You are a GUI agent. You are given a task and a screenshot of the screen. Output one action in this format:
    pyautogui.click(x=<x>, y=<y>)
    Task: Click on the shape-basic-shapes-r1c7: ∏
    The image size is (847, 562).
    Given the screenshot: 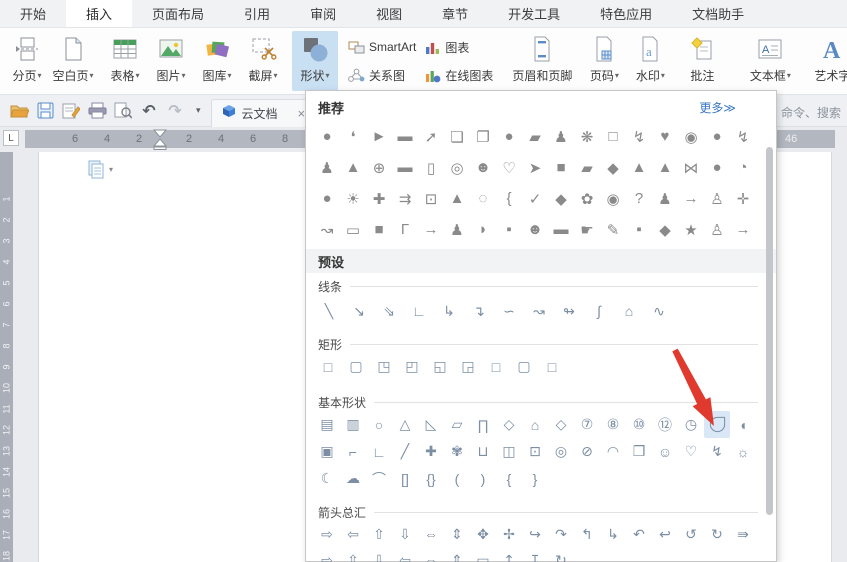 What is the action you would take?
    pyautogui.click(x=483, y=424)
    